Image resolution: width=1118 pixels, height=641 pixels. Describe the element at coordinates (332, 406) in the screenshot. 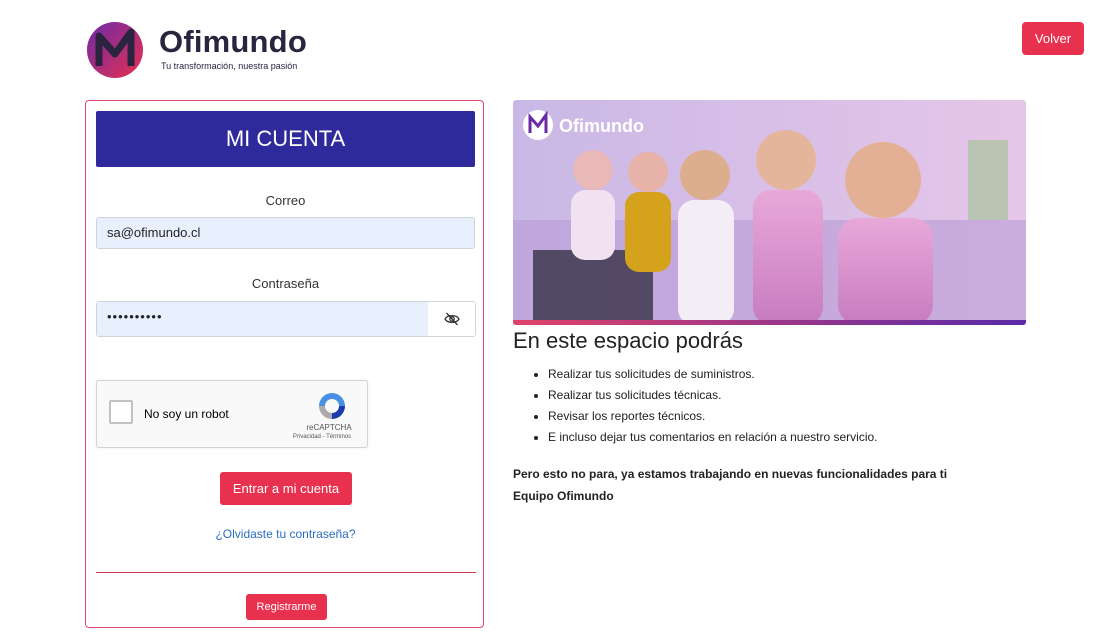

I see `recaptcha-logo-icon` at that location.